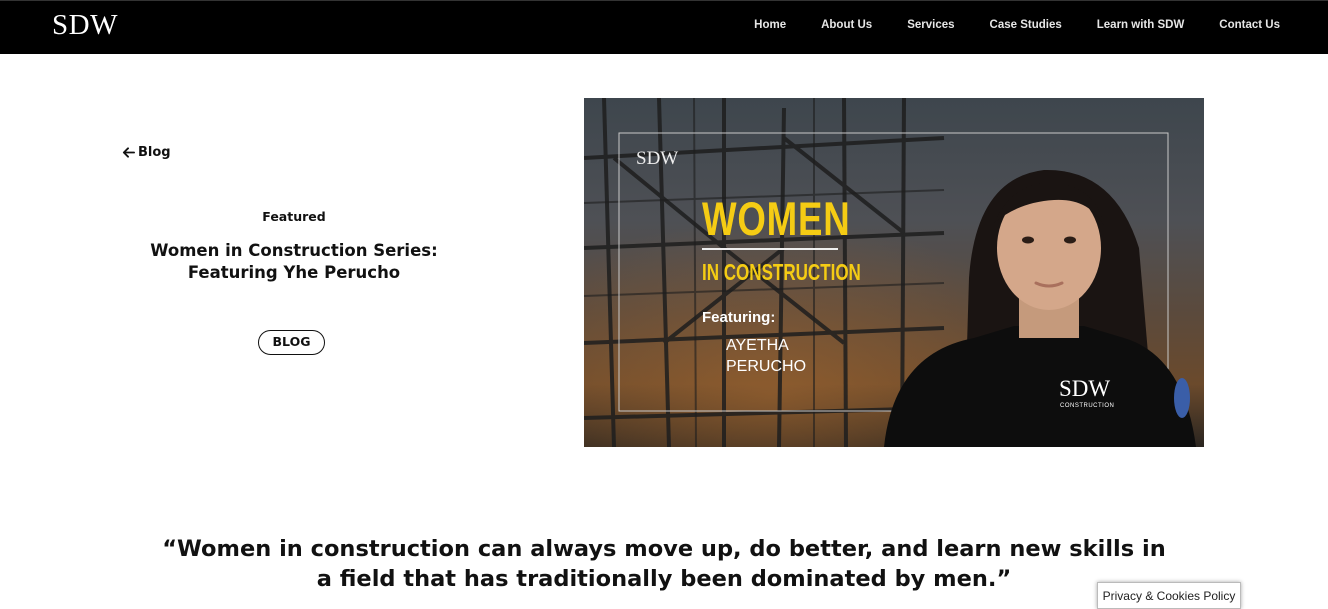 Image resolution: width=1328 pixels, height=609 pixels. Describe the element at coordinates (757, 345) in the screenshot. I see `hero-name-line1: AYETHA` at that location.